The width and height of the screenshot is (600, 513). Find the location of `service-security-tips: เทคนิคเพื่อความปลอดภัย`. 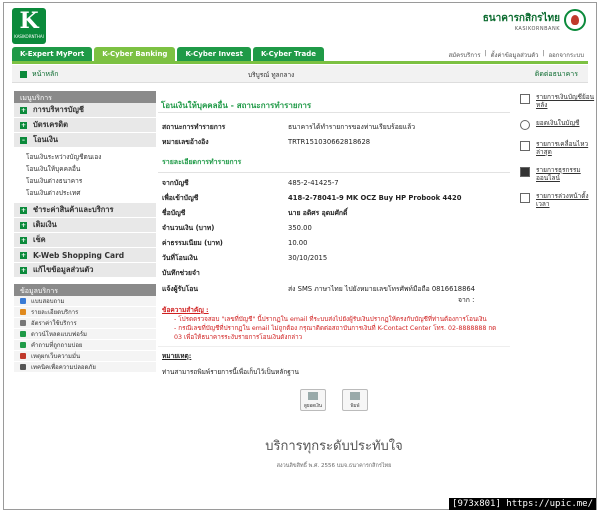

service-security-tips: เทคนิคเพื่อความปลอดภัย is located at coordinates (85, 367).